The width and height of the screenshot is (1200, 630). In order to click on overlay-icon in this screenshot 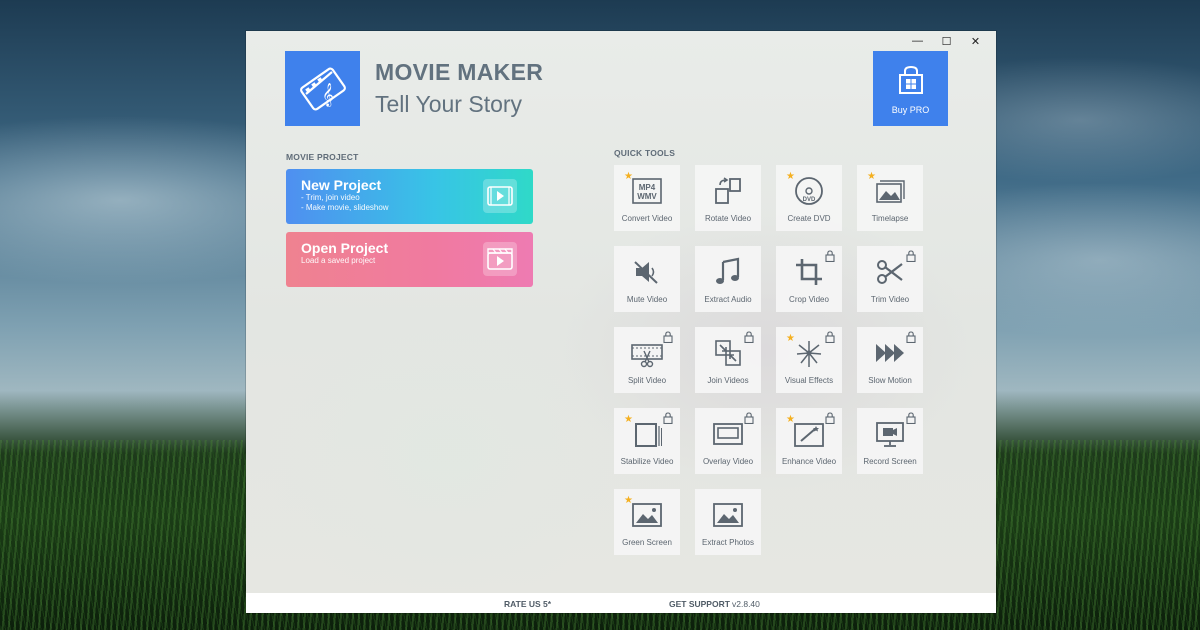, I will do `click(728, 434)`.